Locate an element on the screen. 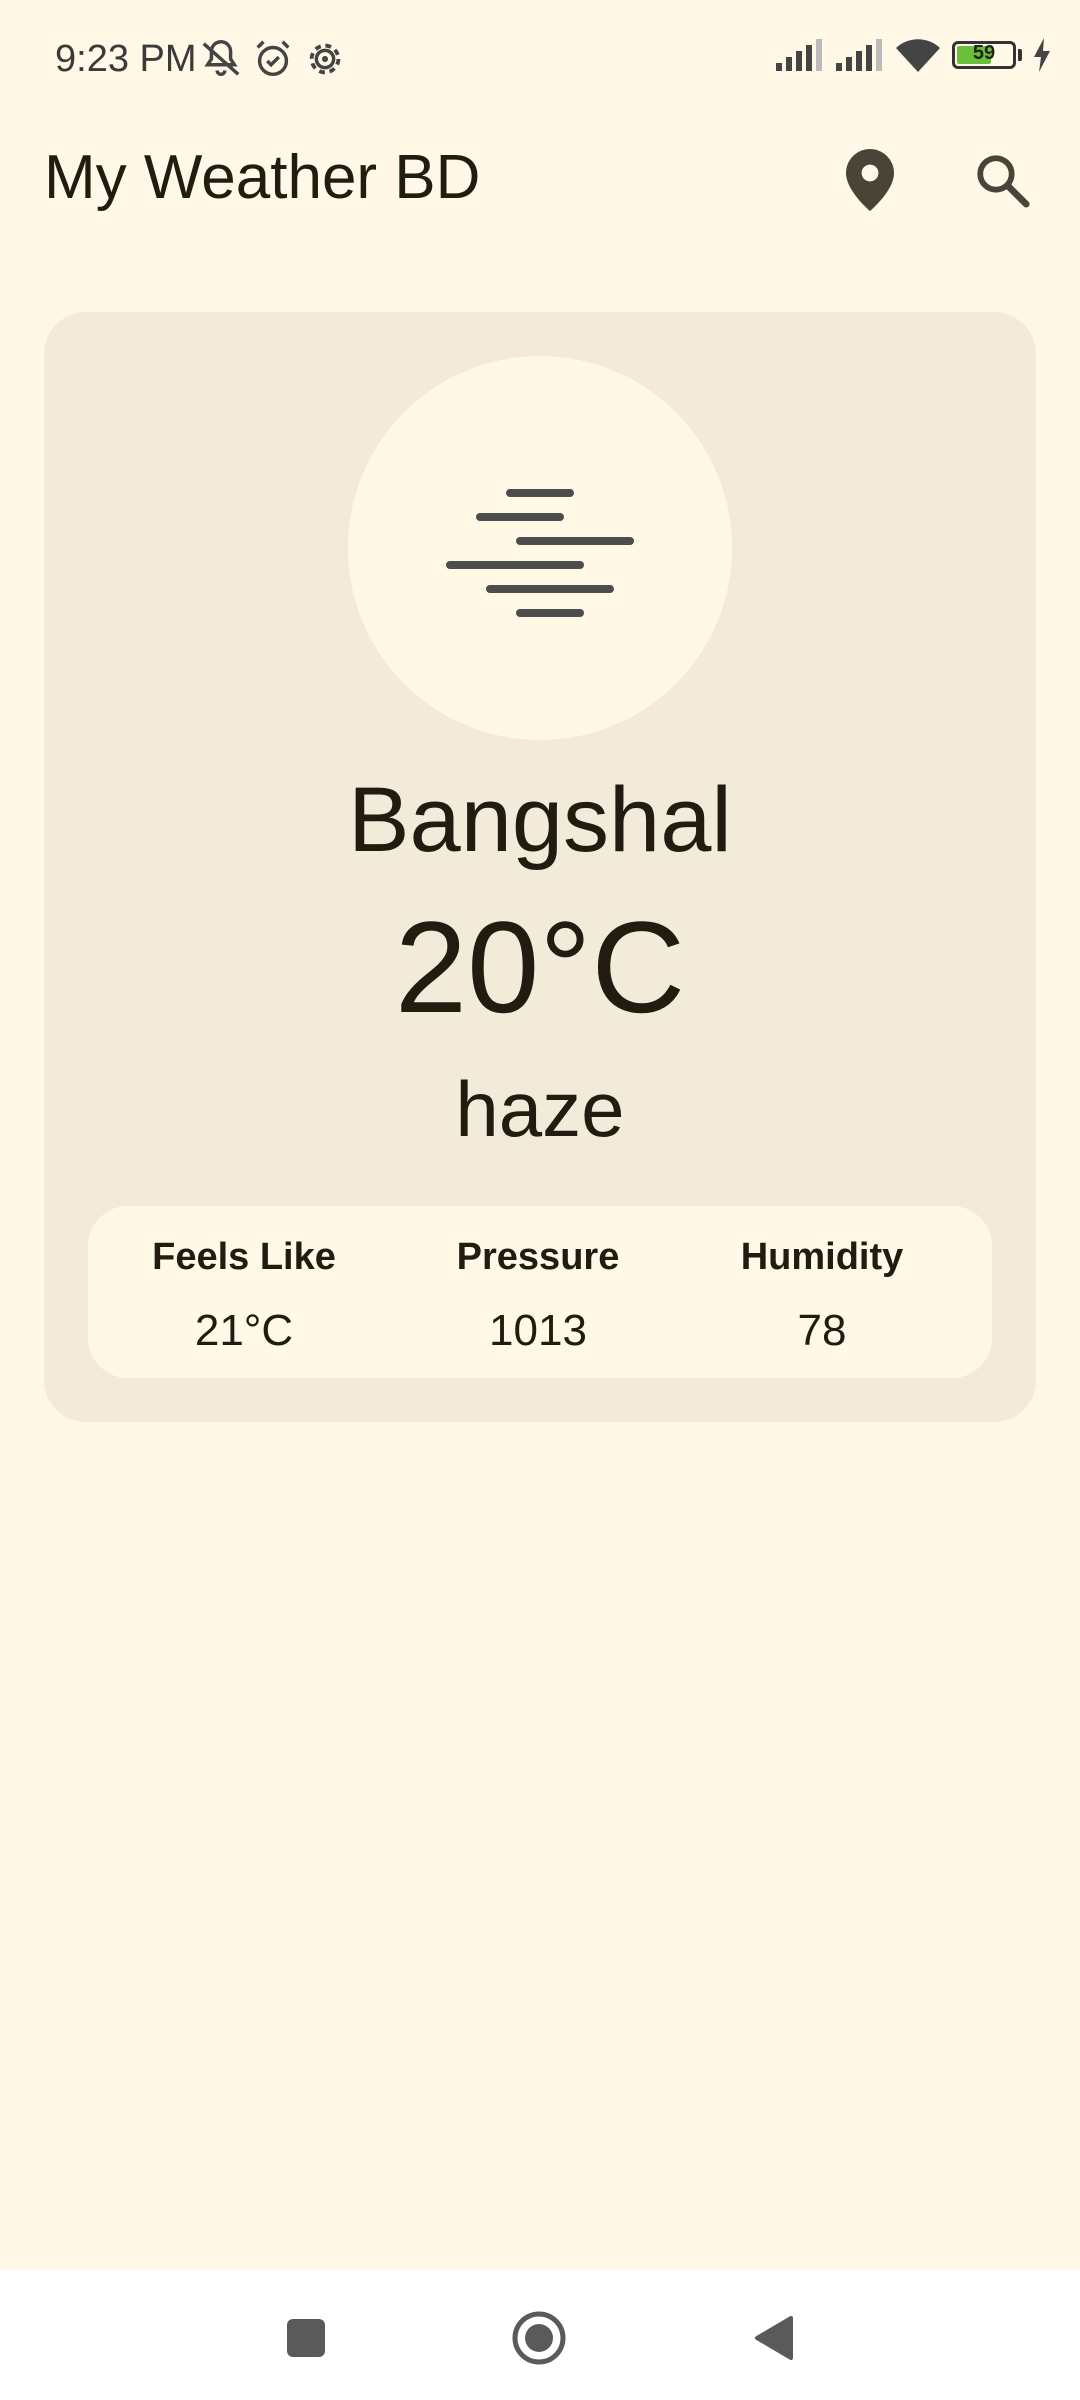  detail-label: Humidity is located at coordinates (822, 1257).